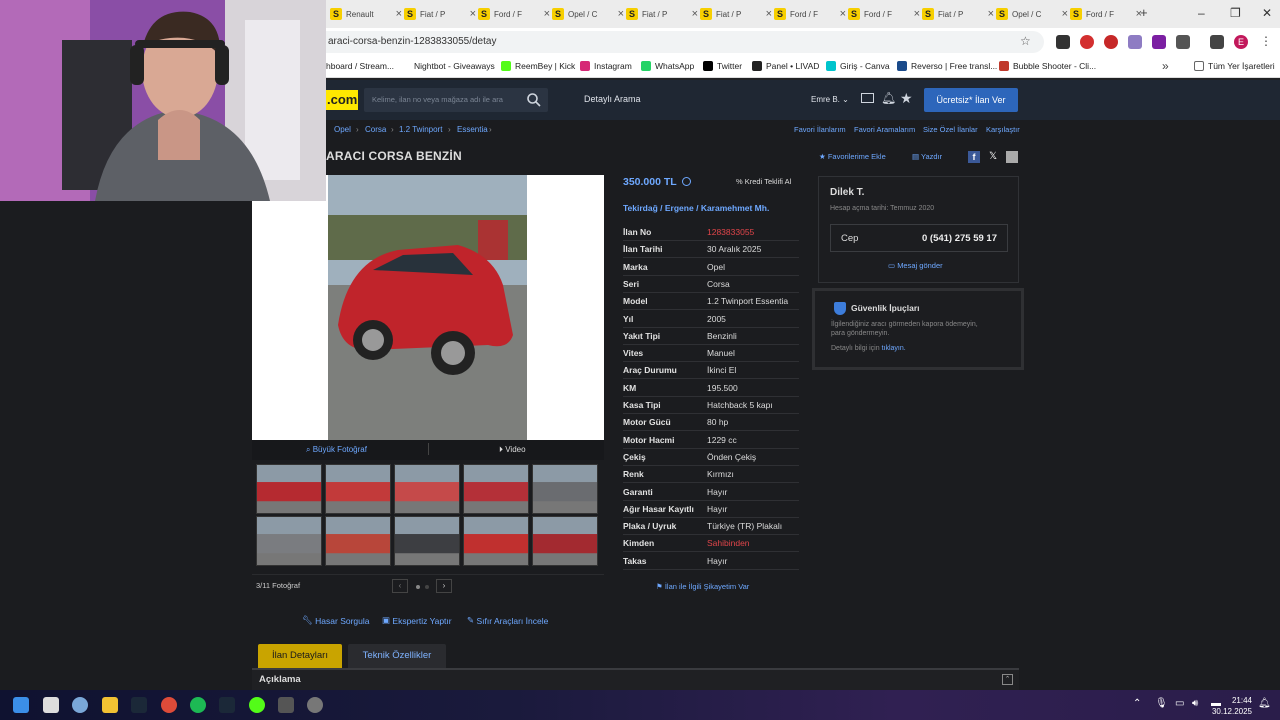 The height and width of the screenshot is (720, 1280). Describe the element at coordinates (534, 100) in the screenshot. I see `search-icon` at that location.